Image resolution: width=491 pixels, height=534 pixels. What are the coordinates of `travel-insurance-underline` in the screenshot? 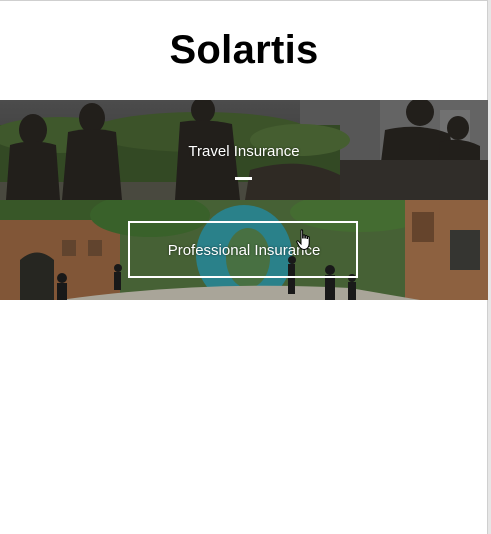 It's located at (243, 178).